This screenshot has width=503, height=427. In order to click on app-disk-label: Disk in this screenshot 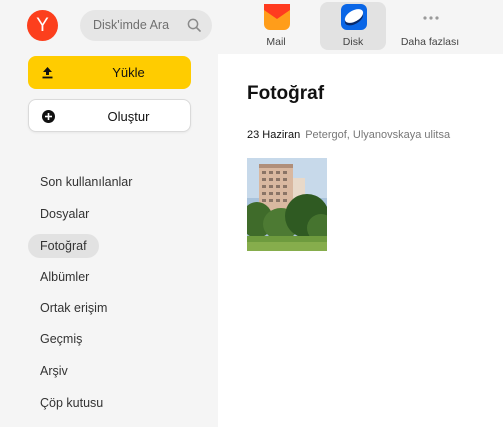, I will do `click(353, 42)`.